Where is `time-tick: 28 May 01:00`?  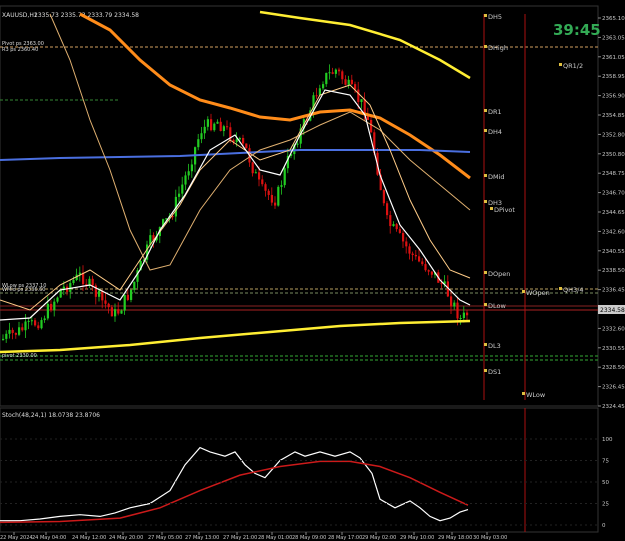
time-tick: 28 May 01:00 is located at coordinates (275, 538).